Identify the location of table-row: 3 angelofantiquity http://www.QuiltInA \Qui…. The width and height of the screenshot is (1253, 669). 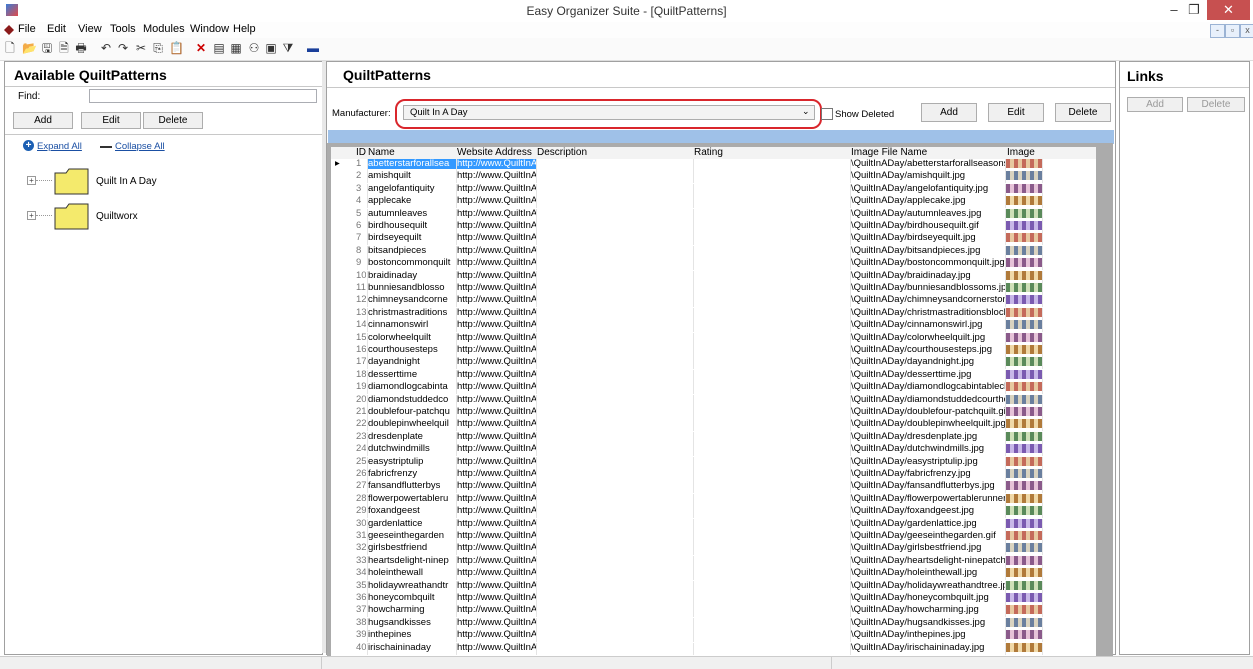
(713, 189).